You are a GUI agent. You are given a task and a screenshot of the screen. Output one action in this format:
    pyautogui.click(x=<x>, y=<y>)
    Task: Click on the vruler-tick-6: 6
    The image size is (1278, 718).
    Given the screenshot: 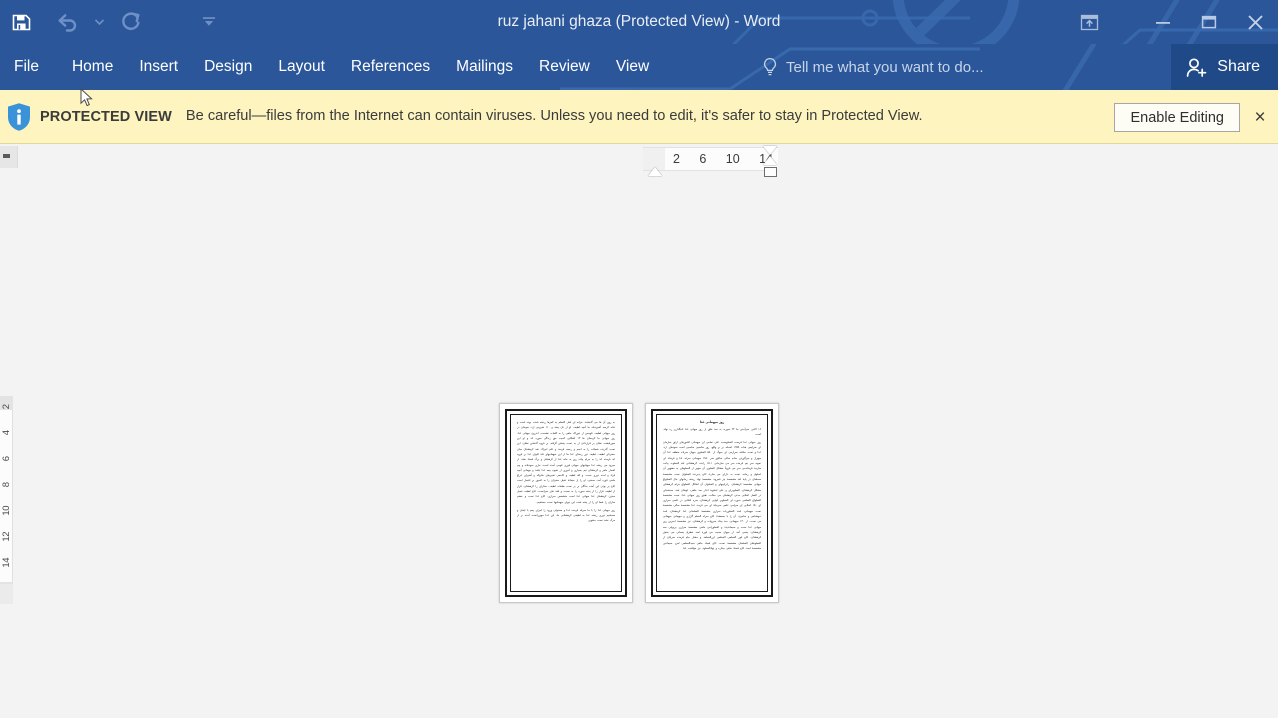 What is the action you would take?
    pyautogui.click(x=6, y=459)
    